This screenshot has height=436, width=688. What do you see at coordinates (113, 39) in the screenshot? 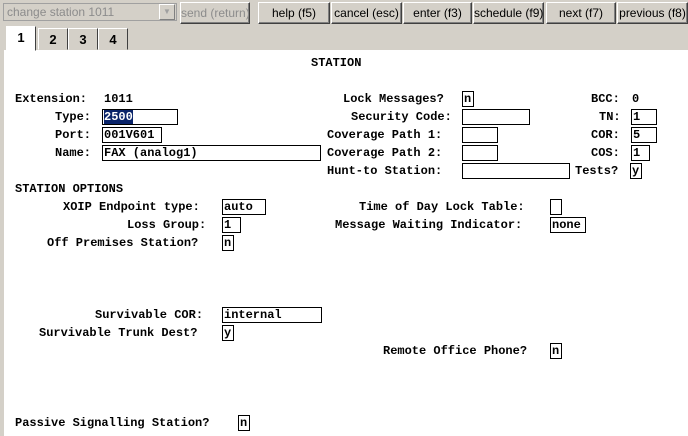
I see `tab-4: 4` at bounding box center [113, 39].